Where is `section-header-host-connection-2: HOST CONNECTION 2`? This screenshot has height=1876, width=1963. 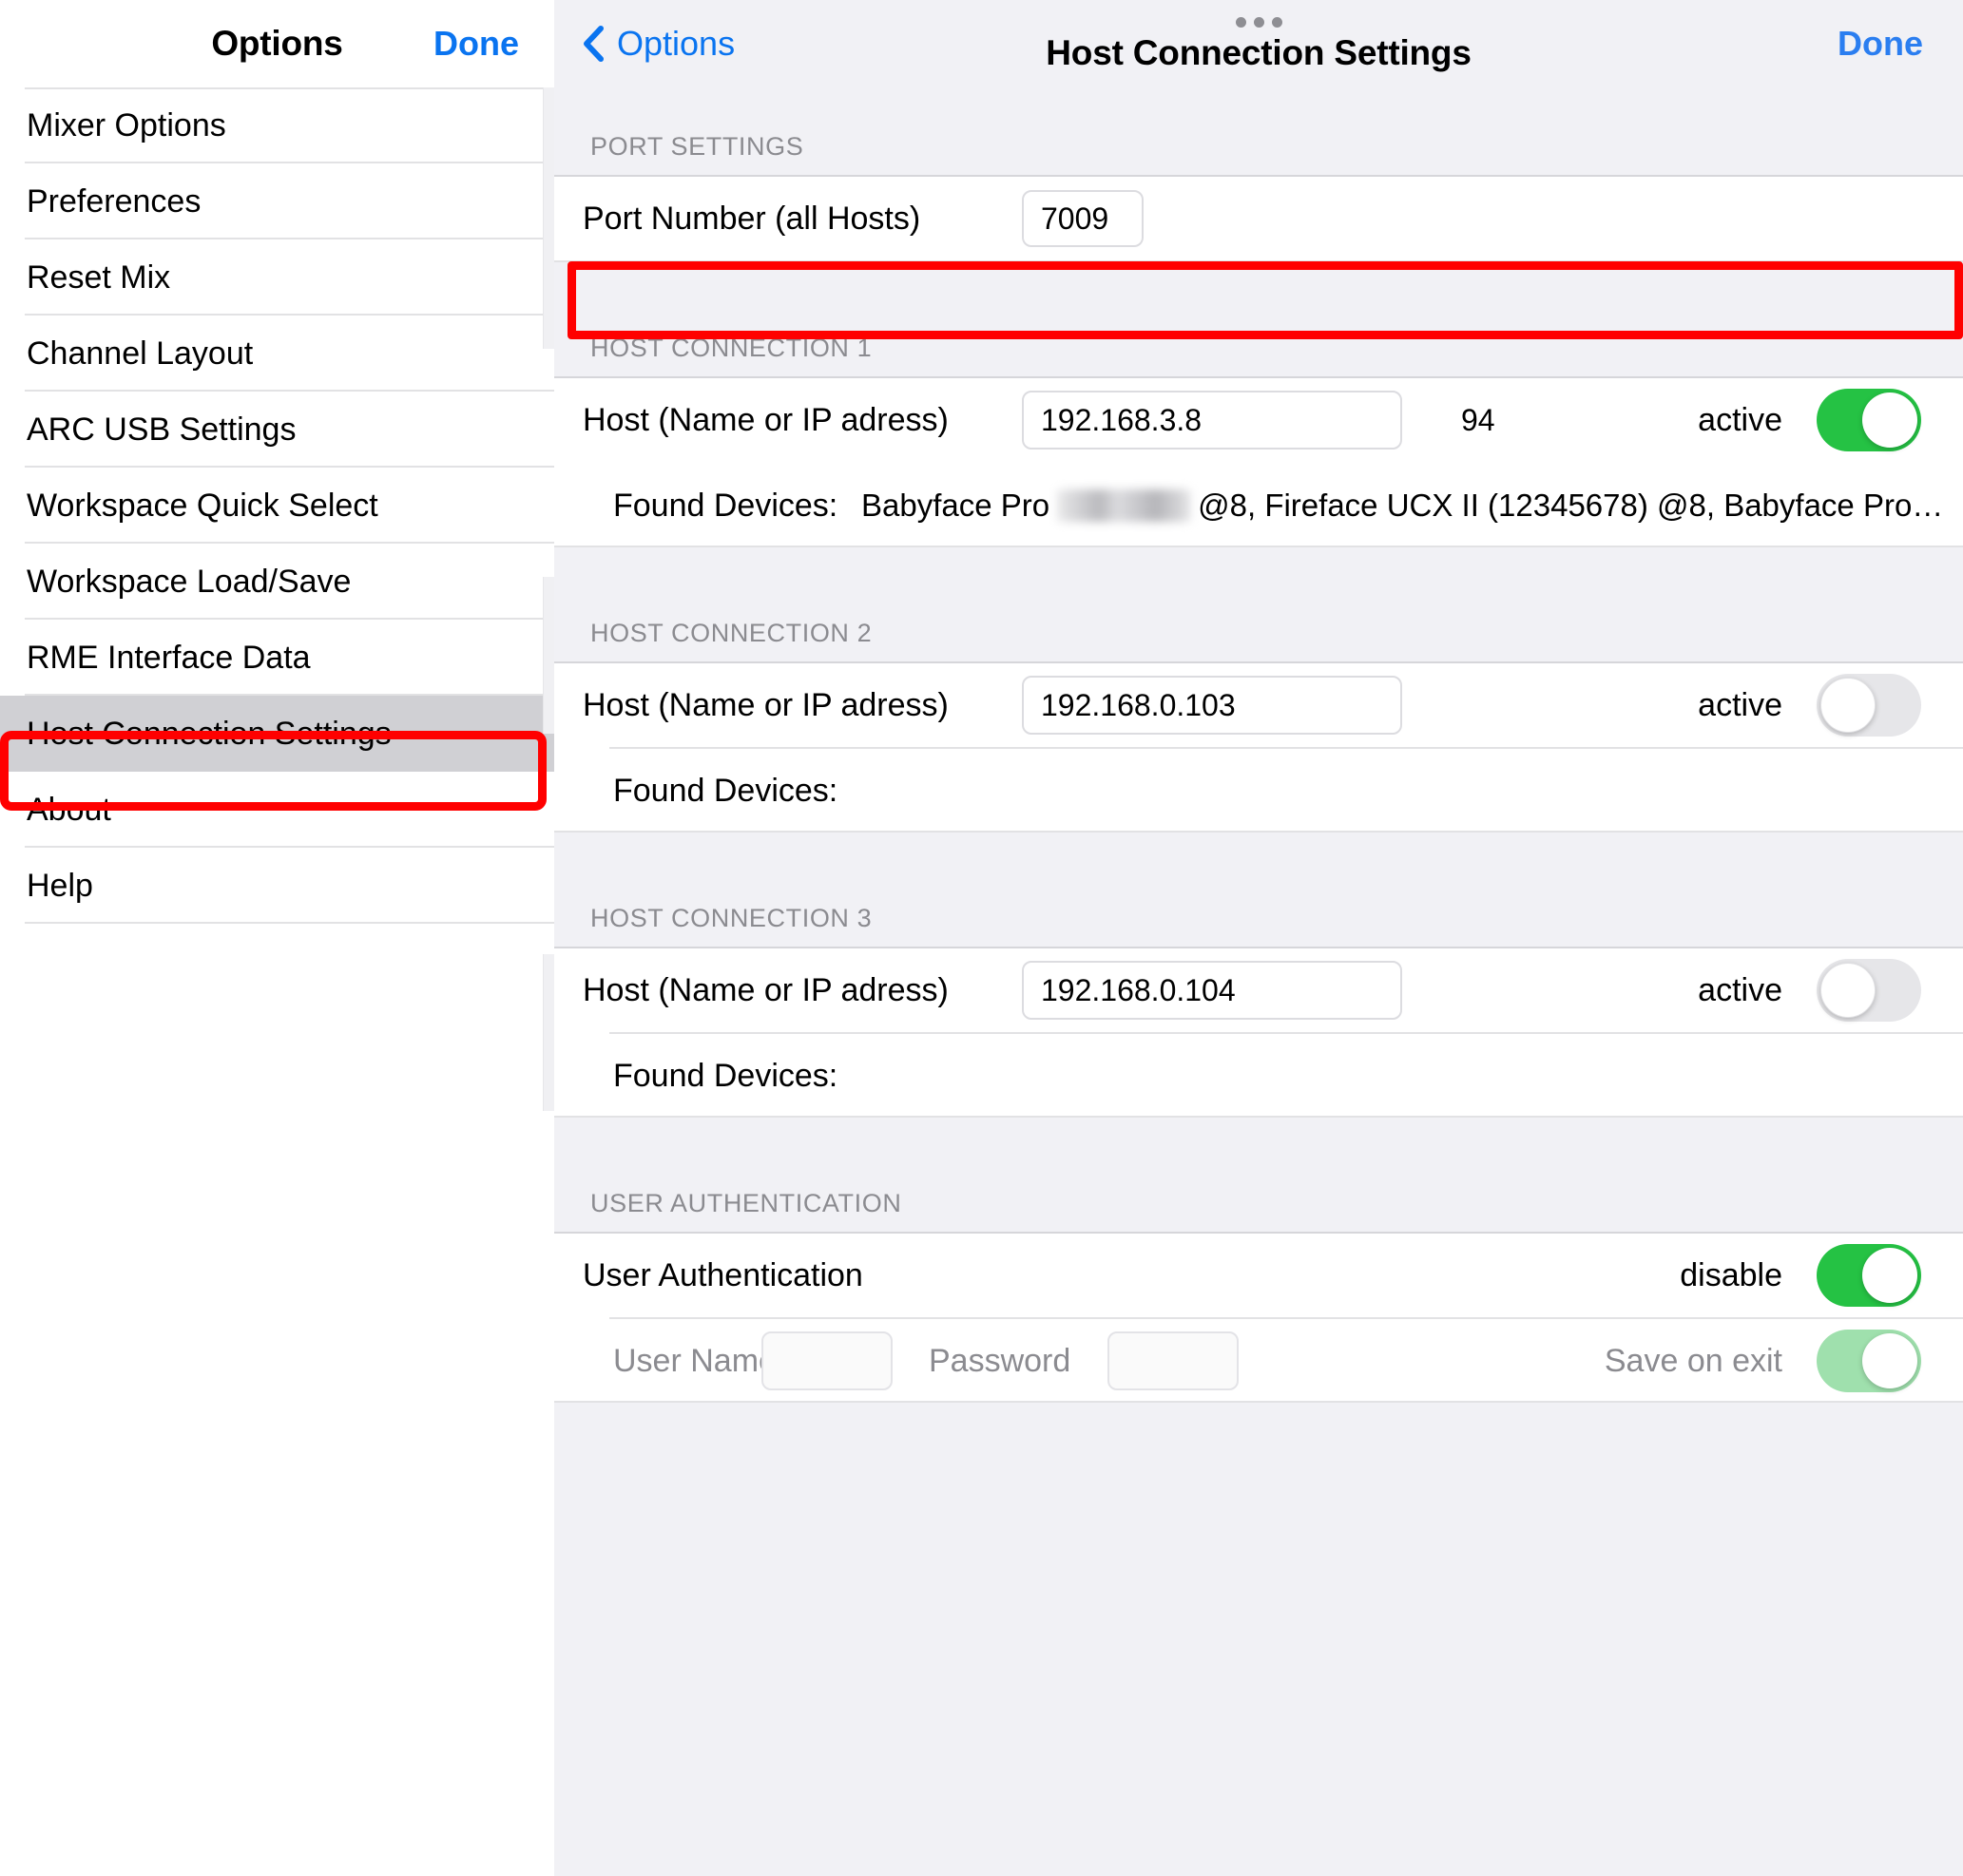 section-header-host-connection-2: HOST CONNECTION 2 is located at coordinates (1258, 604).